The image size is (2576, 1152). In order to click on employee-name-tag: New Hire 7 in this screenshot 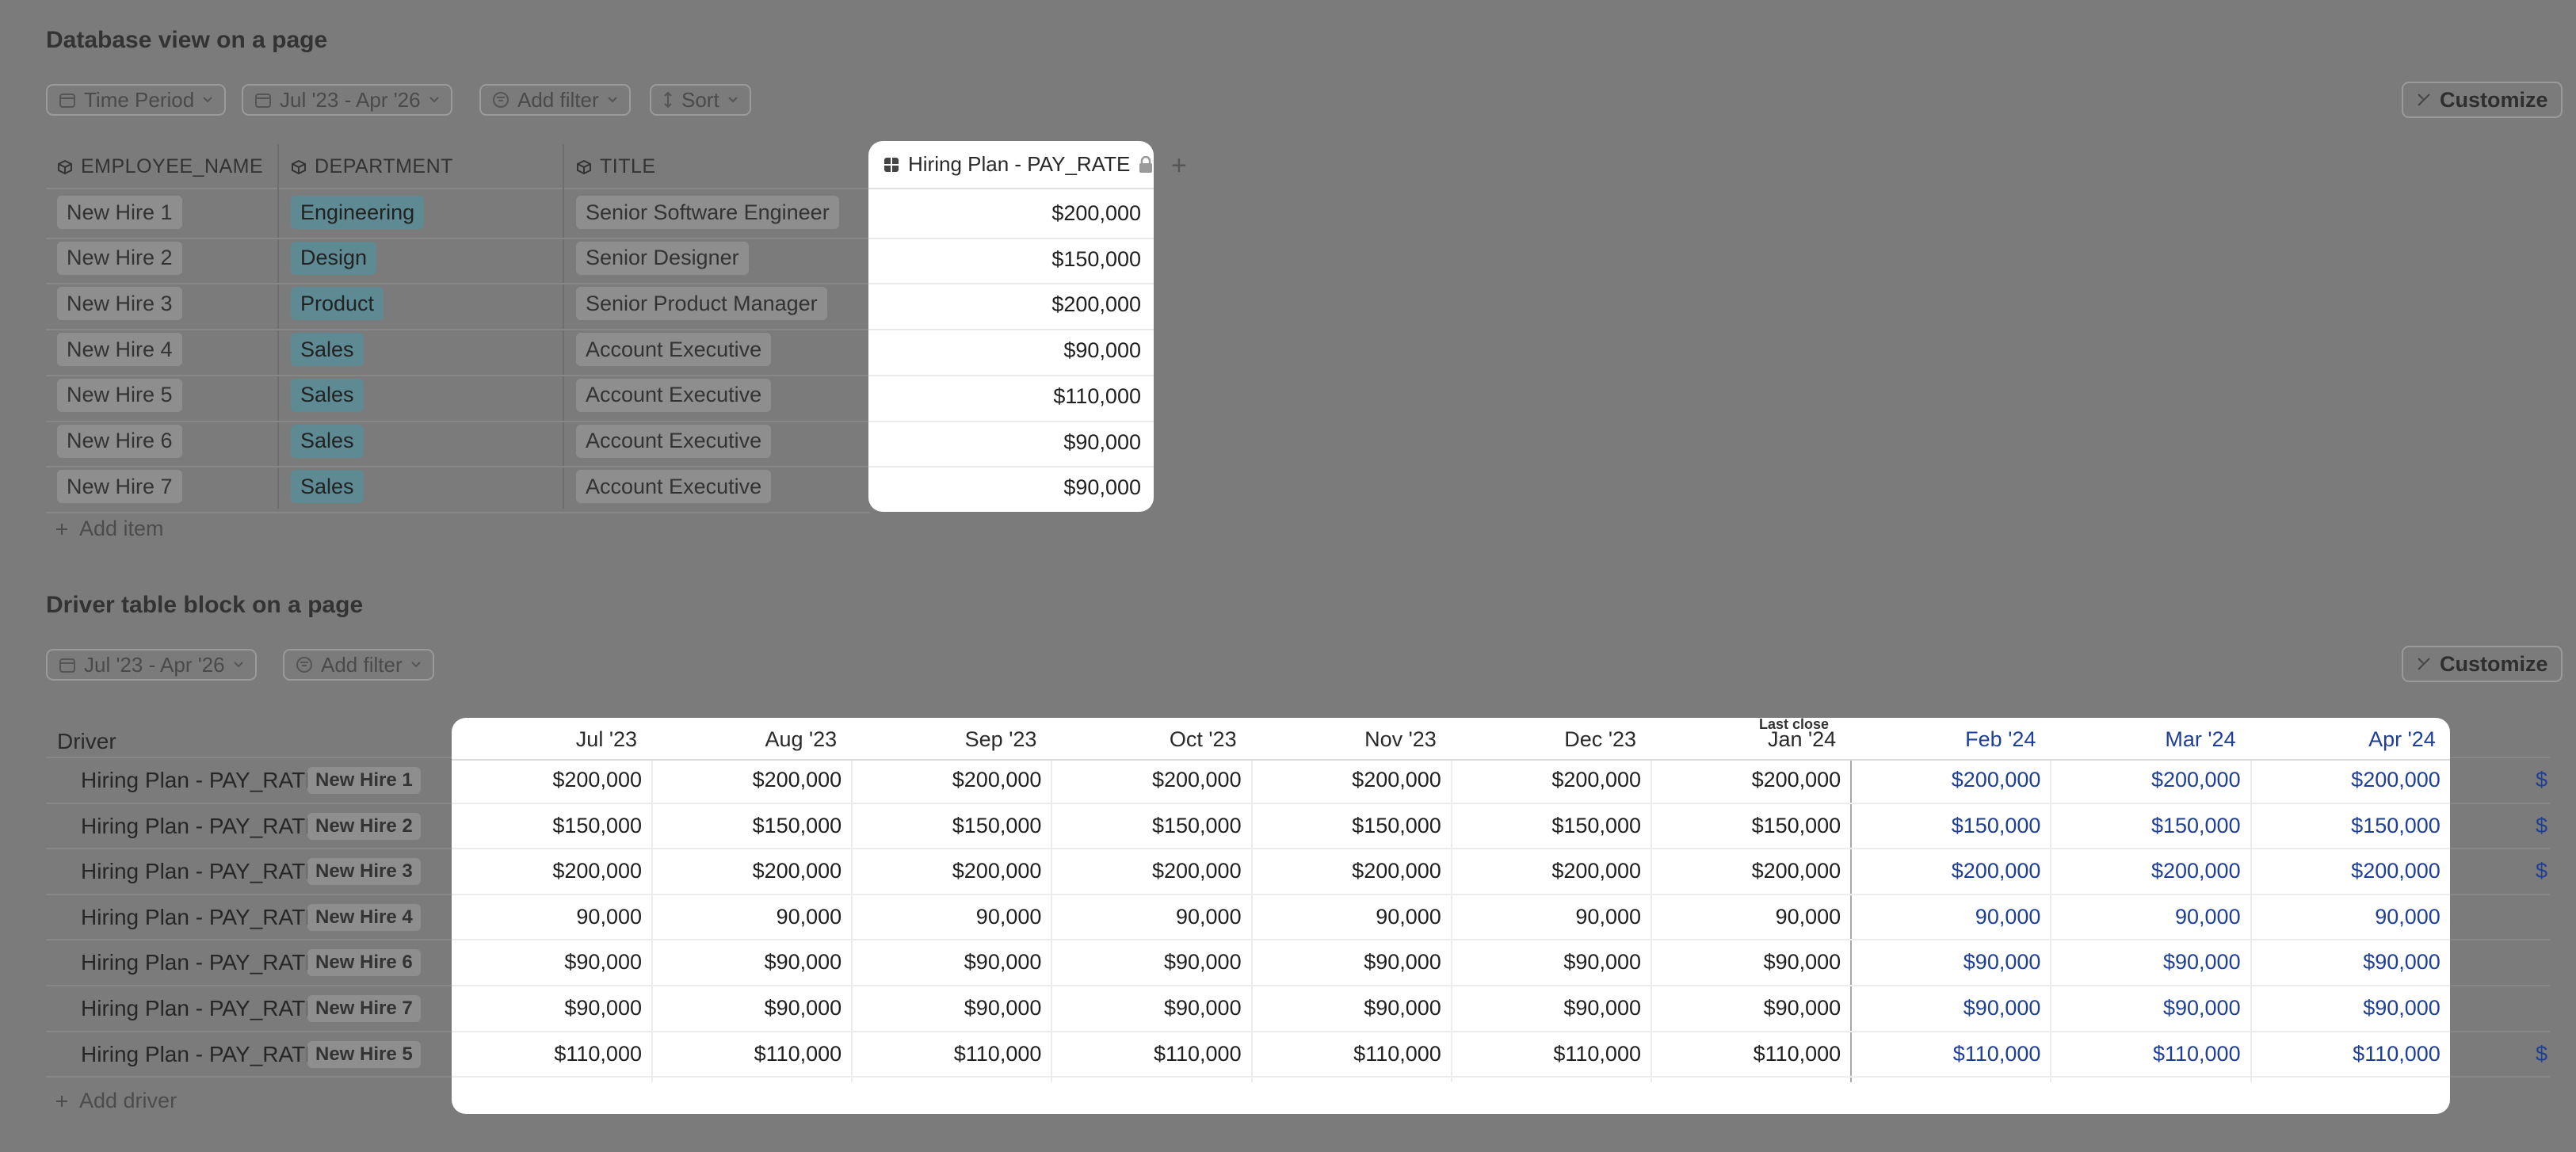, I will do `click(119, 487)`.